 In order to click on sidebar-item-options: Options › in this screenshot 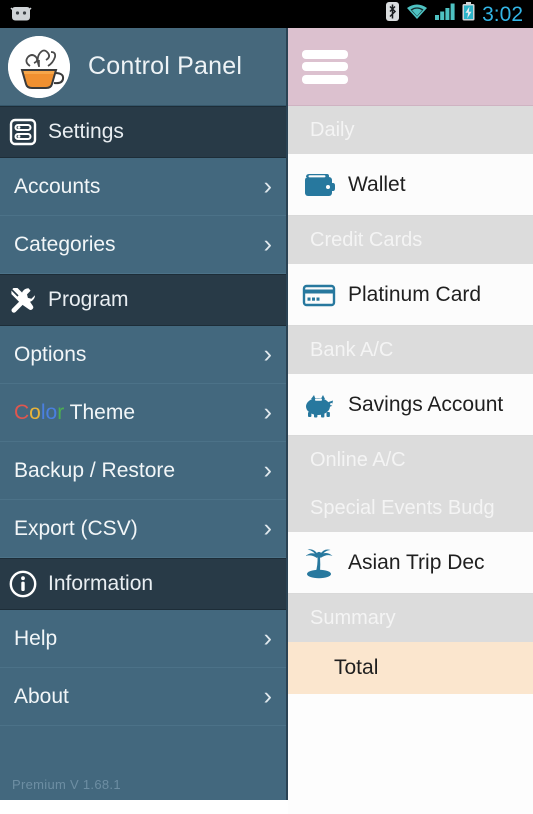, I will do `click(143, 355)`.